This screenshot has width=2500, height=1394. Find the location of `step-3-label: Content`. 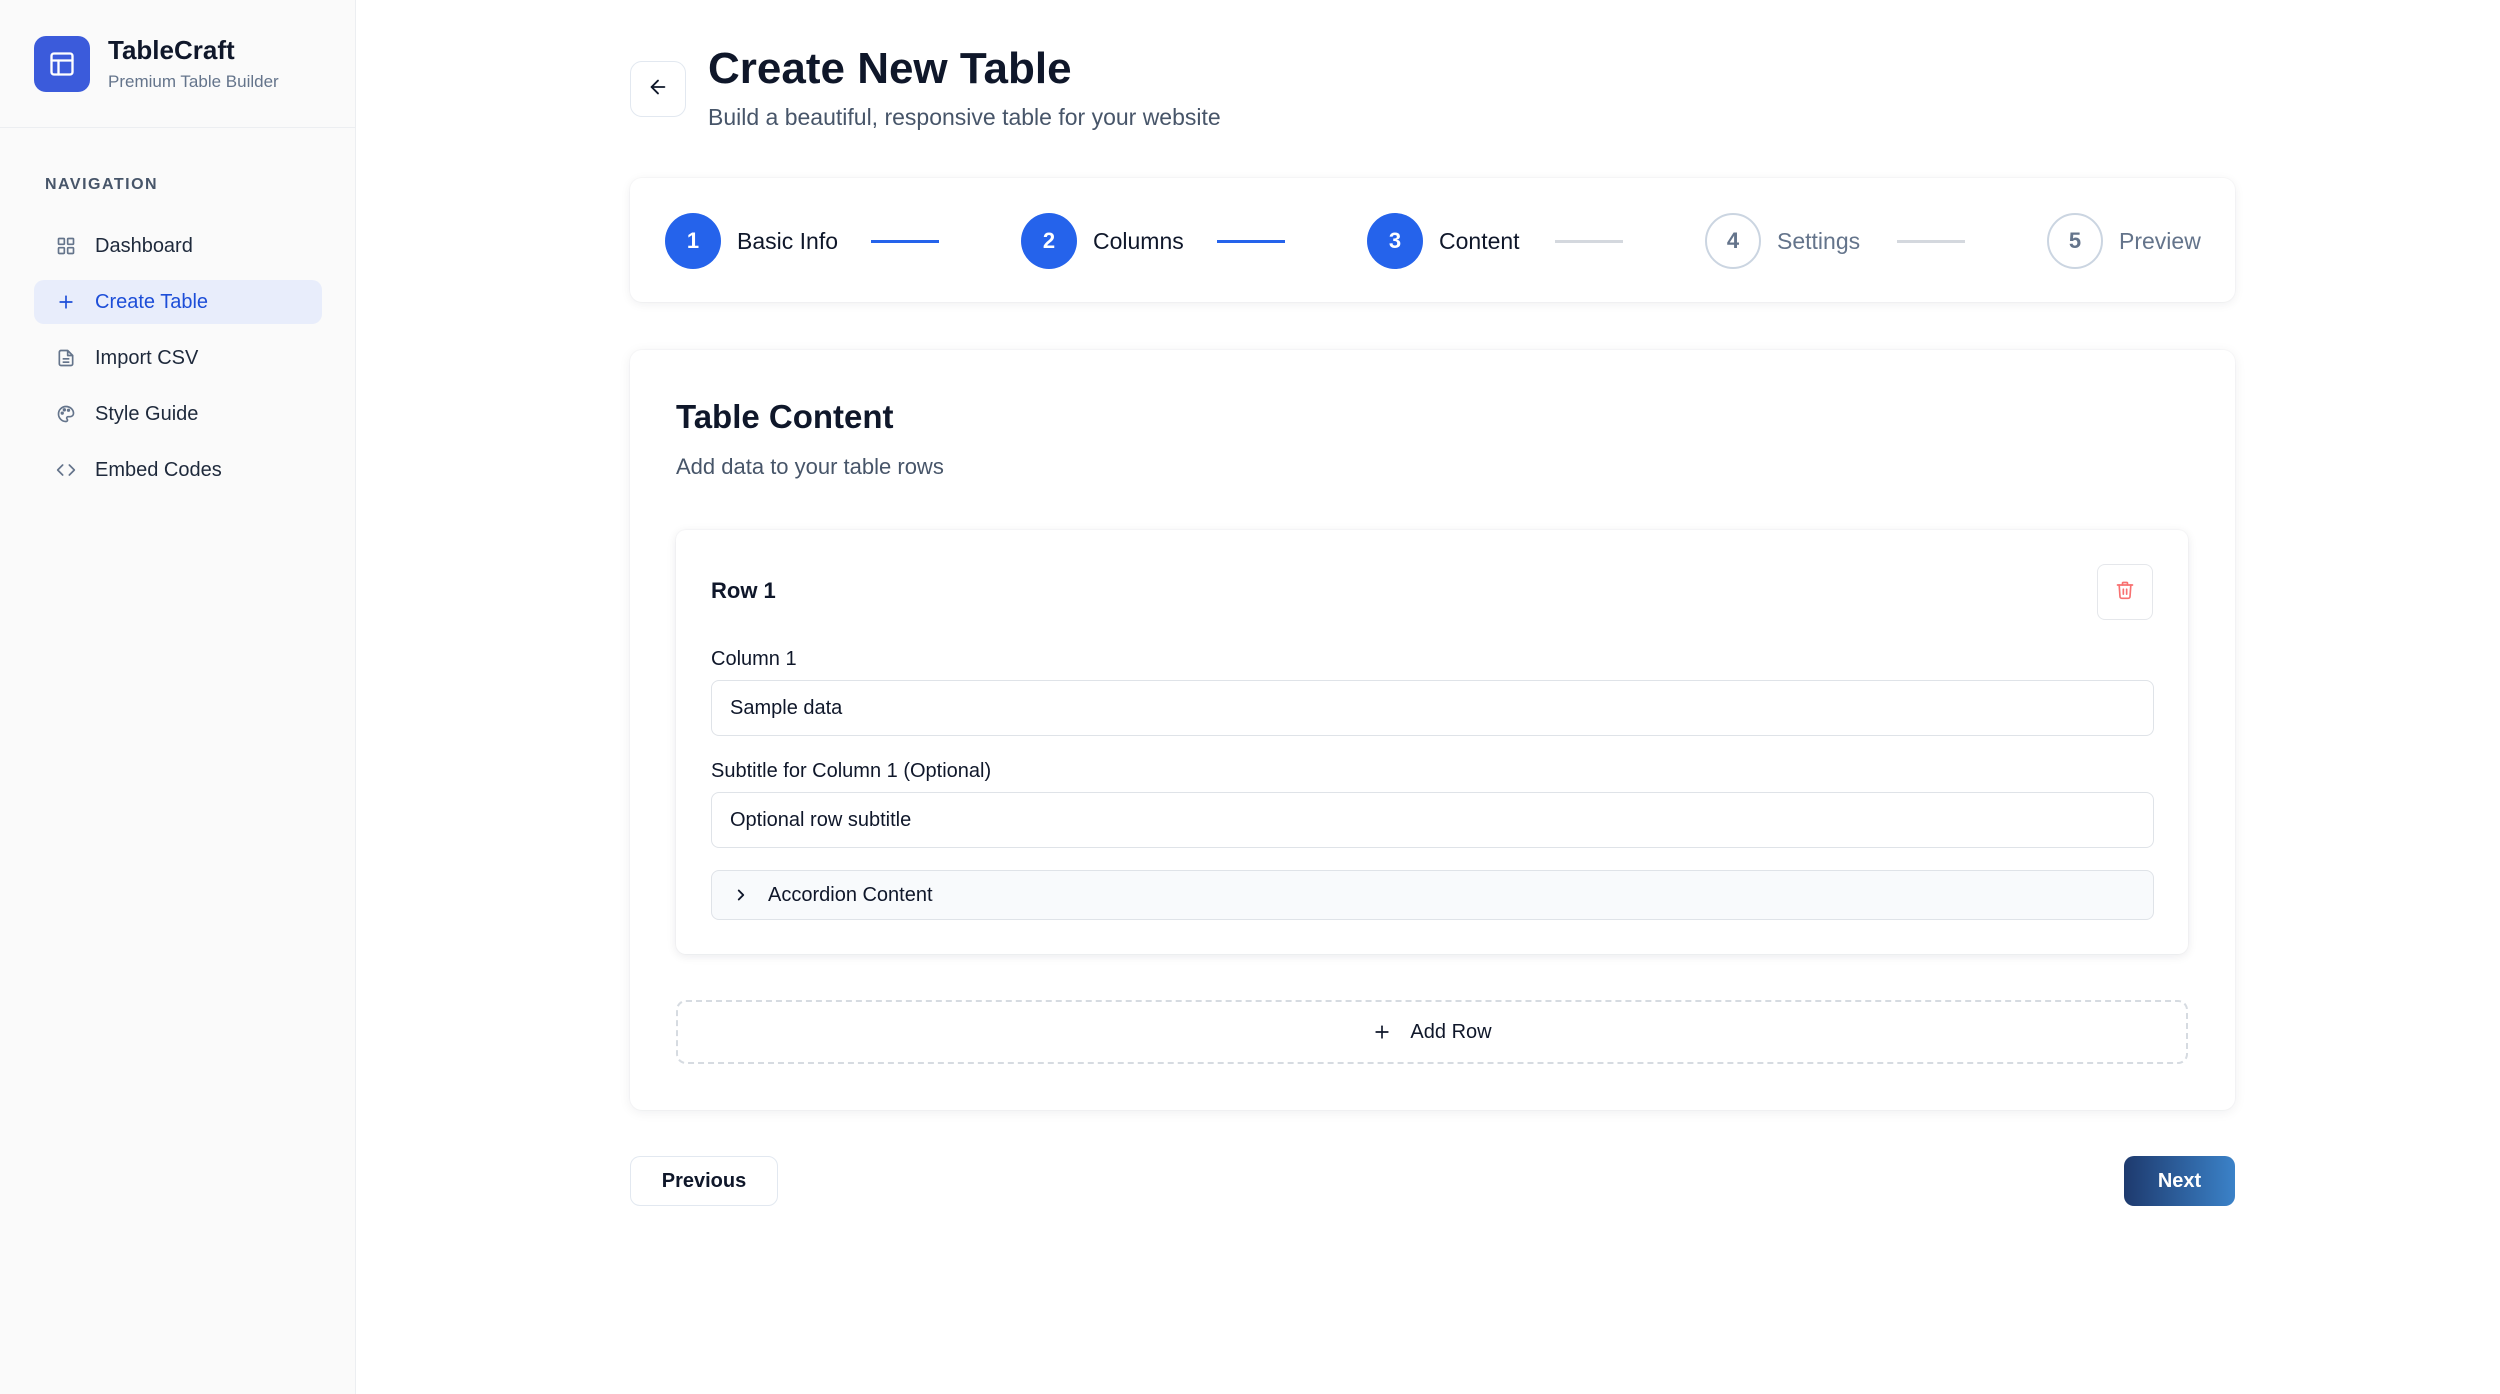

step-3-label: Content is located at coordinates (1479, 241).